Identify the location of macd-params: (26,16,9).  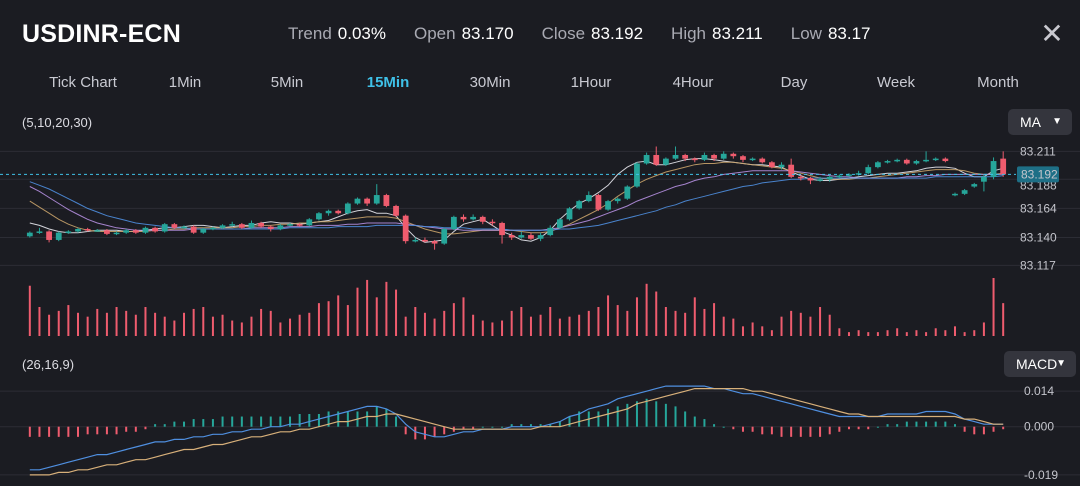
(48, 364).